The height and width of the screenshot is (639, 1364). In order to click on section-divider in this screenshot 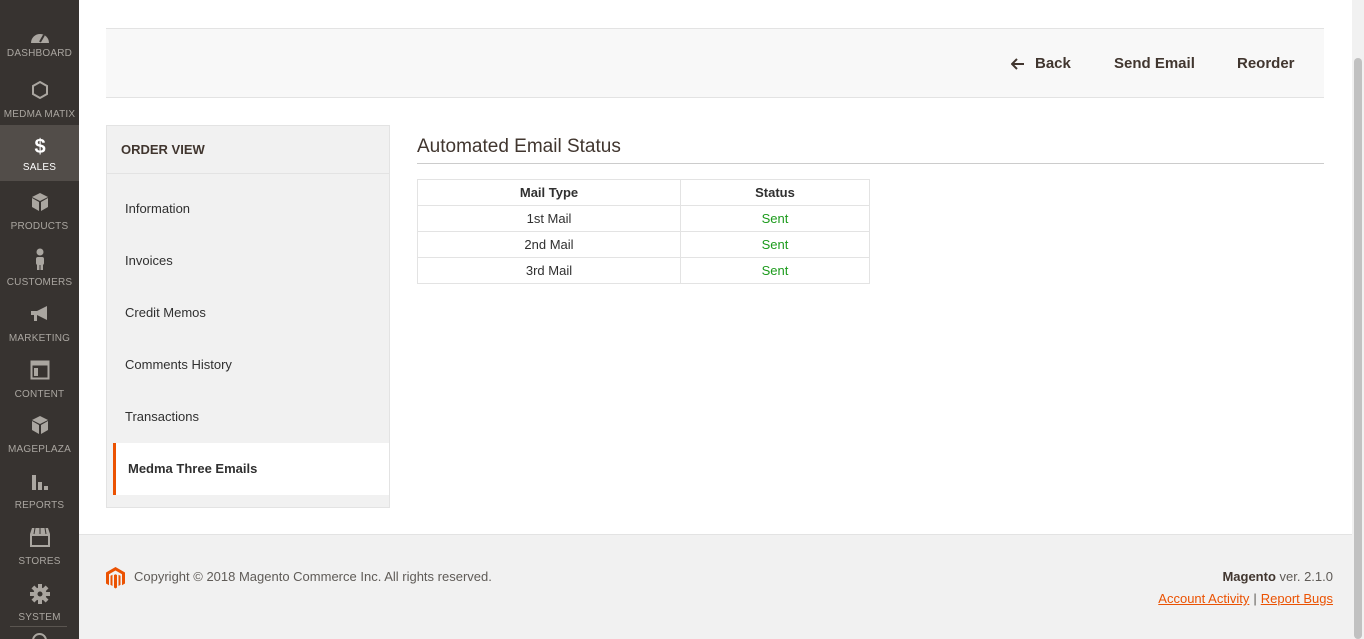, I will do `click(870, 163)`.